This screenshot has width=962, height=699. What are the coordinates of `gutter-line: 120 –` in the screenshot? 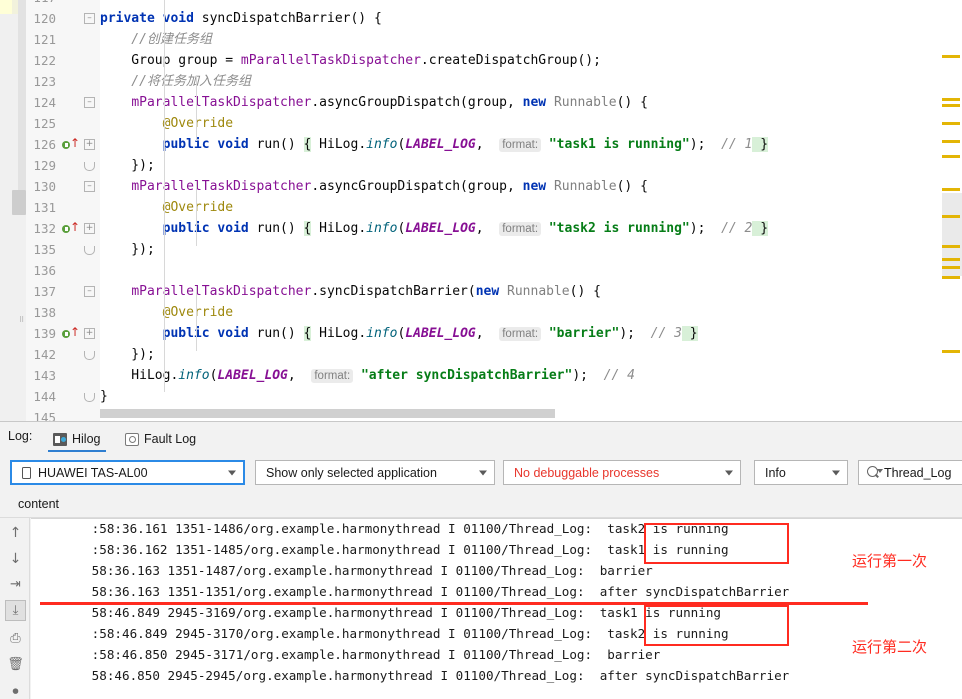 It's located at (63, 18).